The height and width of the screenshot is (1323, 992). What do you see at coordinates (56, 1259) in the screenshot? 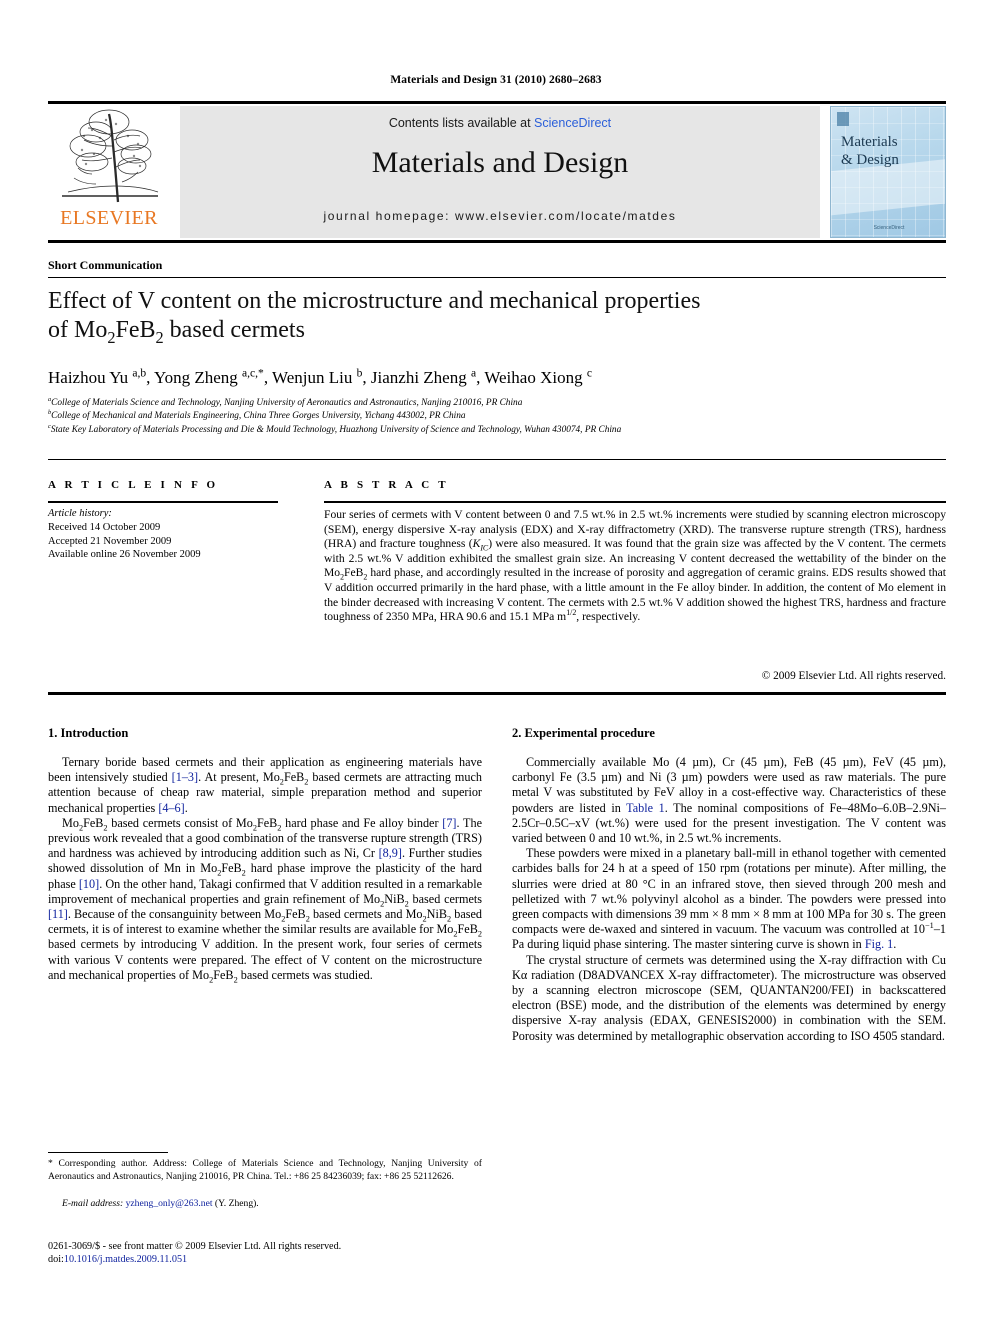
I see `doi-label: doi:` at bounding box center [56, 1259].